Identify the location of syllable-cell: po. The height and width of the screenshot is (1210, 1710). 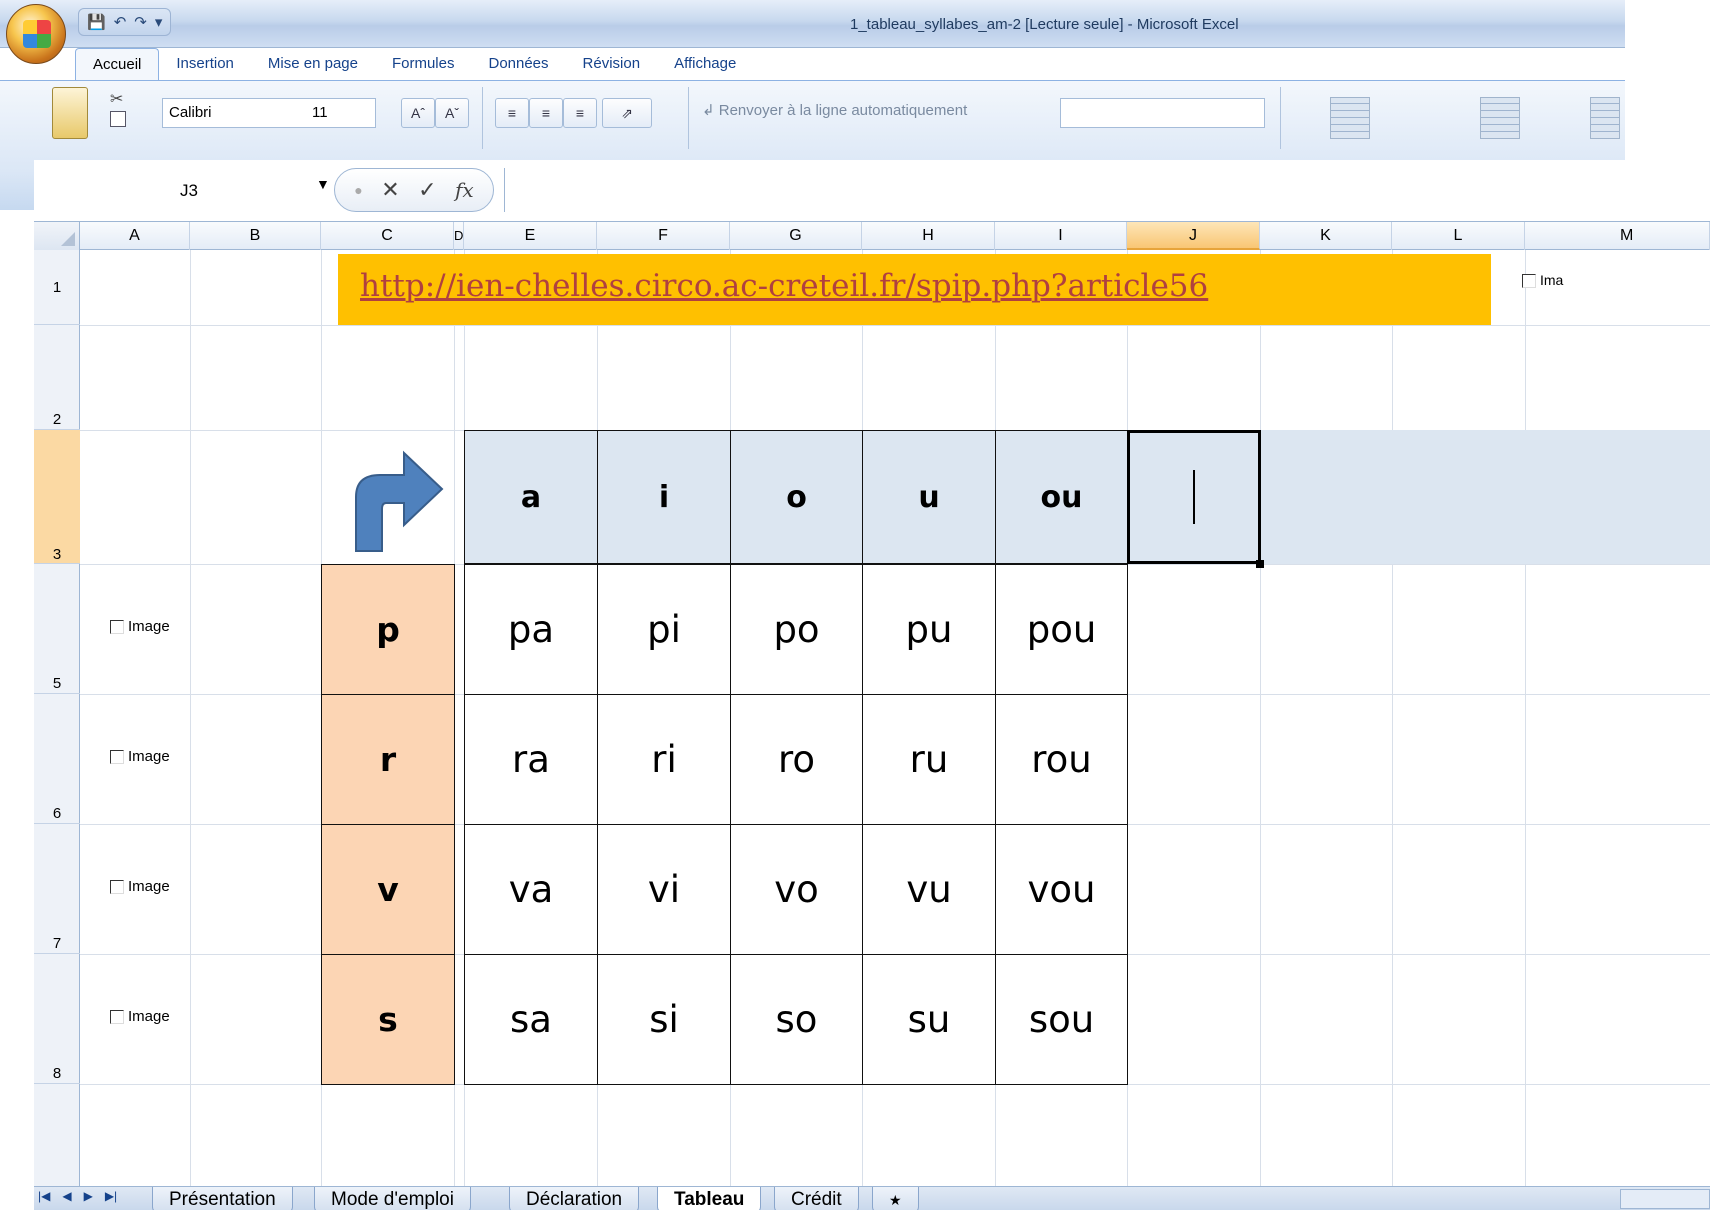
(796, 629).